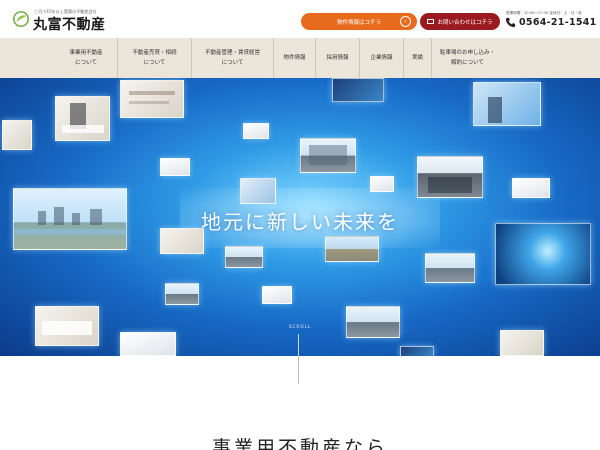  I want to click on mail-icon, so click(431, 21).